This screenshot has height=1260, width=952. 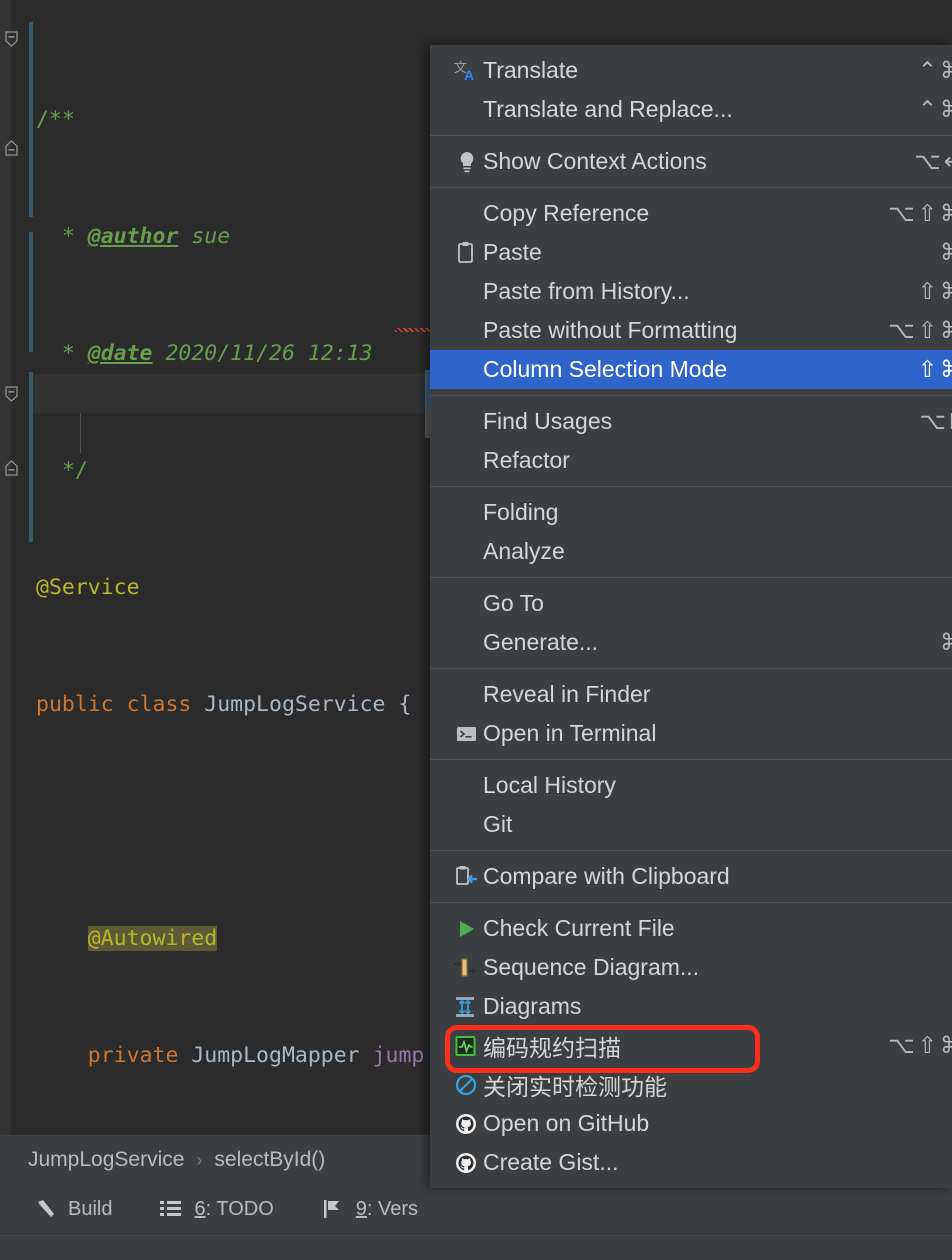 What do you see at coordinates (262, 353) in the screenshot?
I see `code-token: 2020/11/26 12:13` at bounding box center [262, 353].